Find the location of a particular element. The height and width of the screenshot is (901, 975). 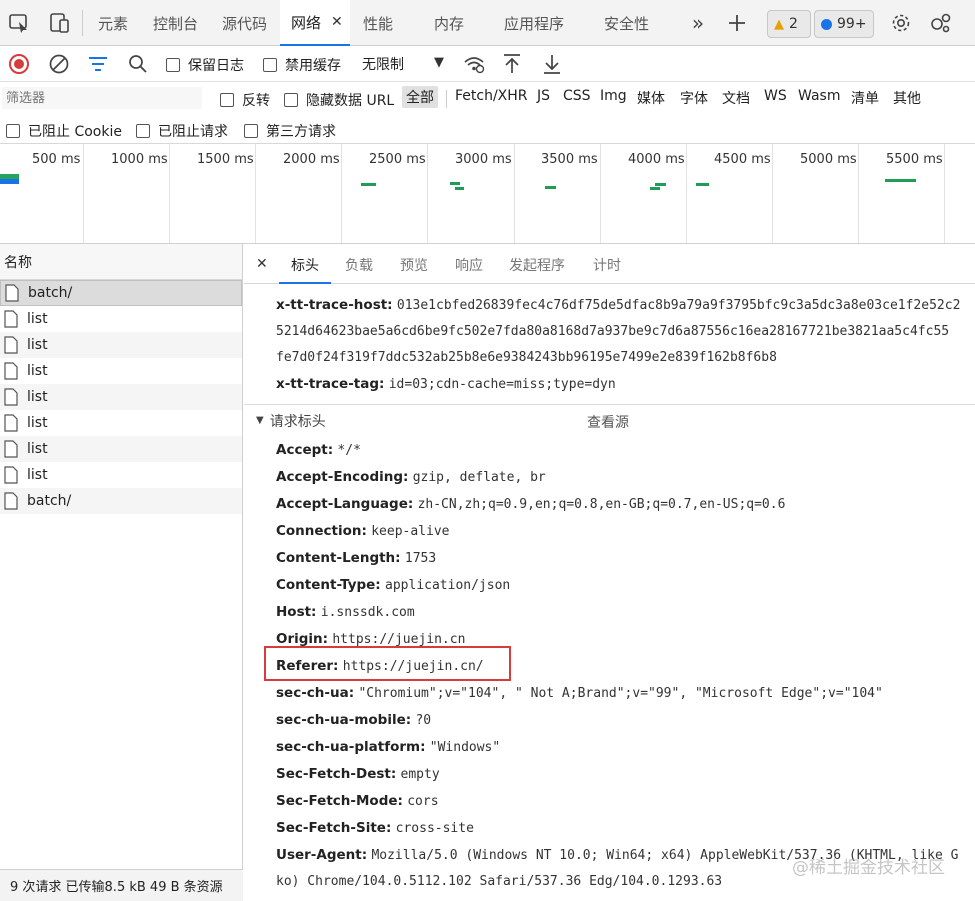

device-emulation-icon is located at coordinates (59, 23).